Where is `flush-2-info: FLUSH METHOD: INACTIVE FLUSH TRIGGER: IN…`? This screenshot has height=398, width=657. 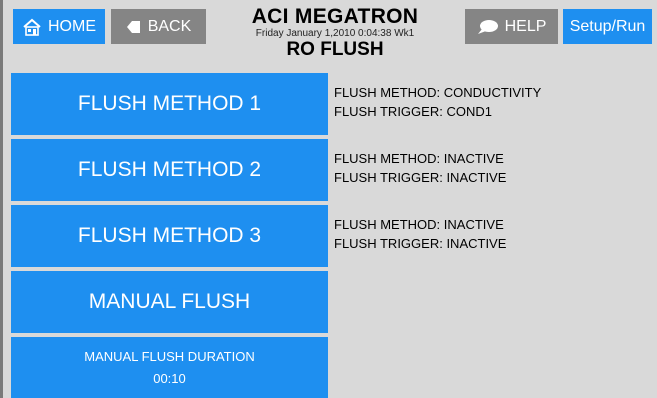 flush-2-info: FLUSH METHOD: INACTIVE FLUSH TRIGGER: IN… is located at coordinates (420, 168).